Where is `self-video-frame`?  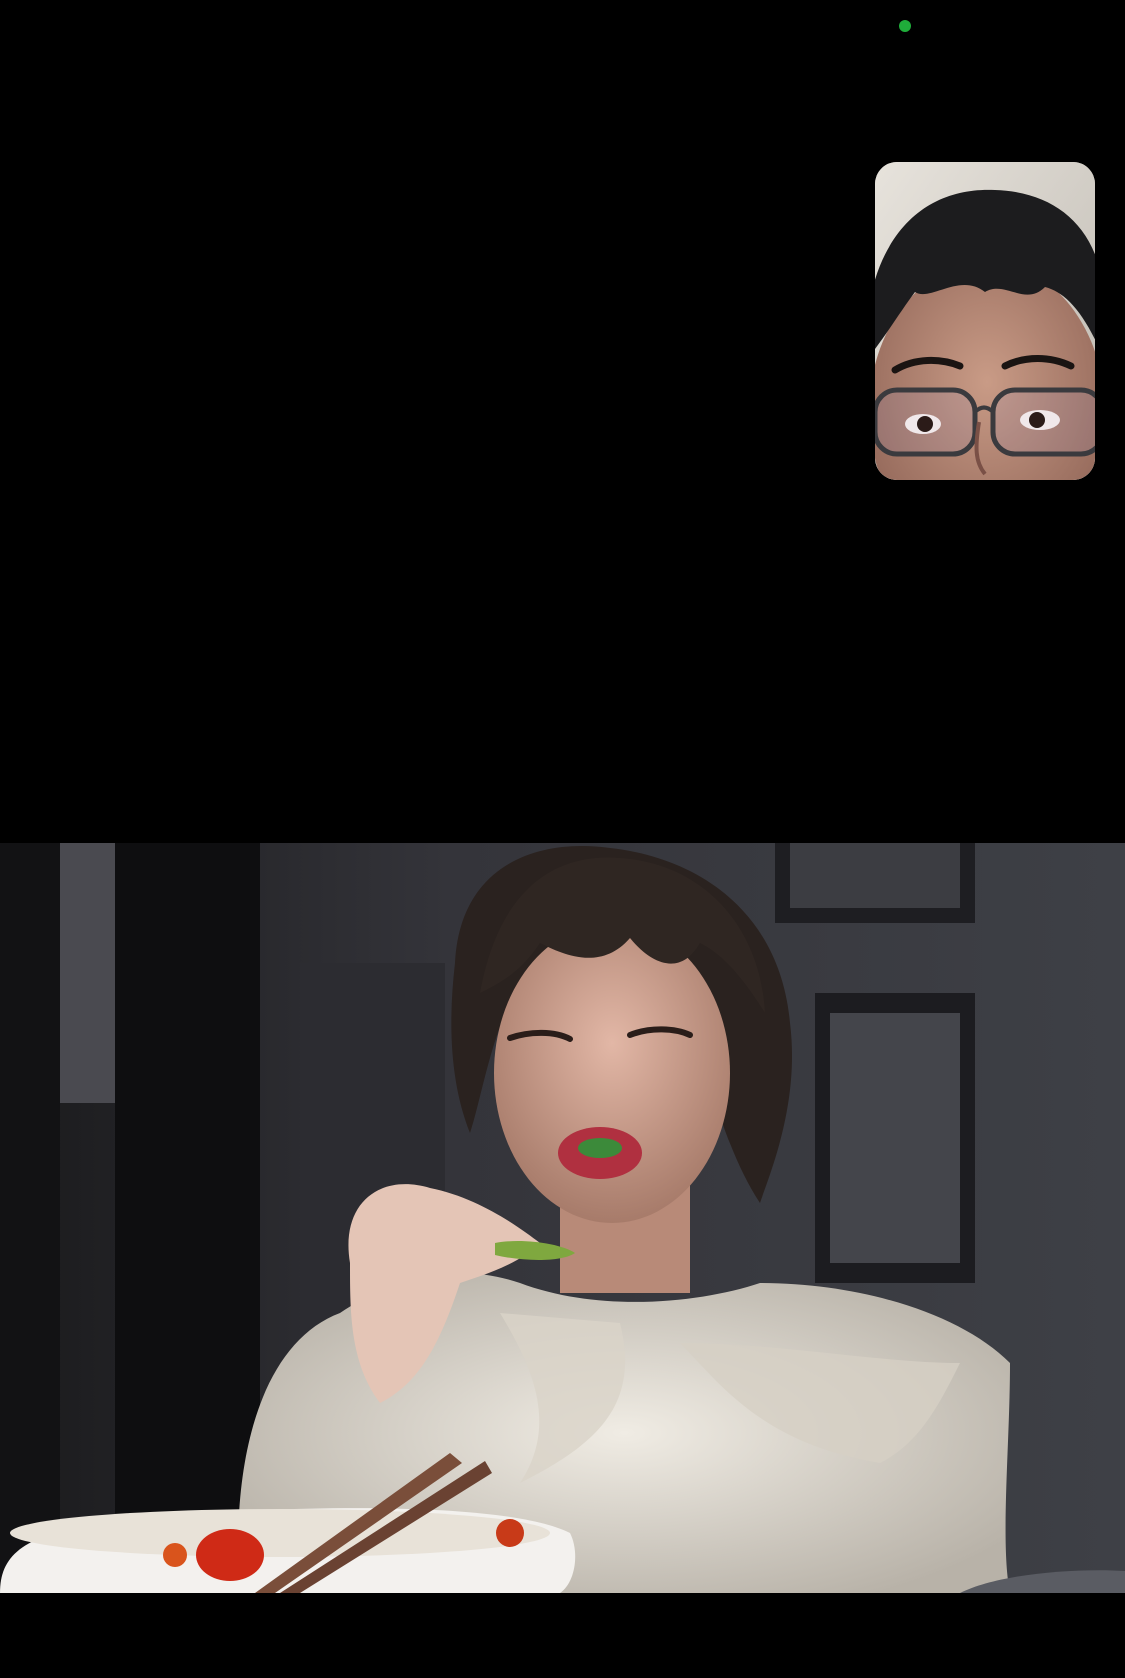
self-video-frame is located at coordinates (985, 321).